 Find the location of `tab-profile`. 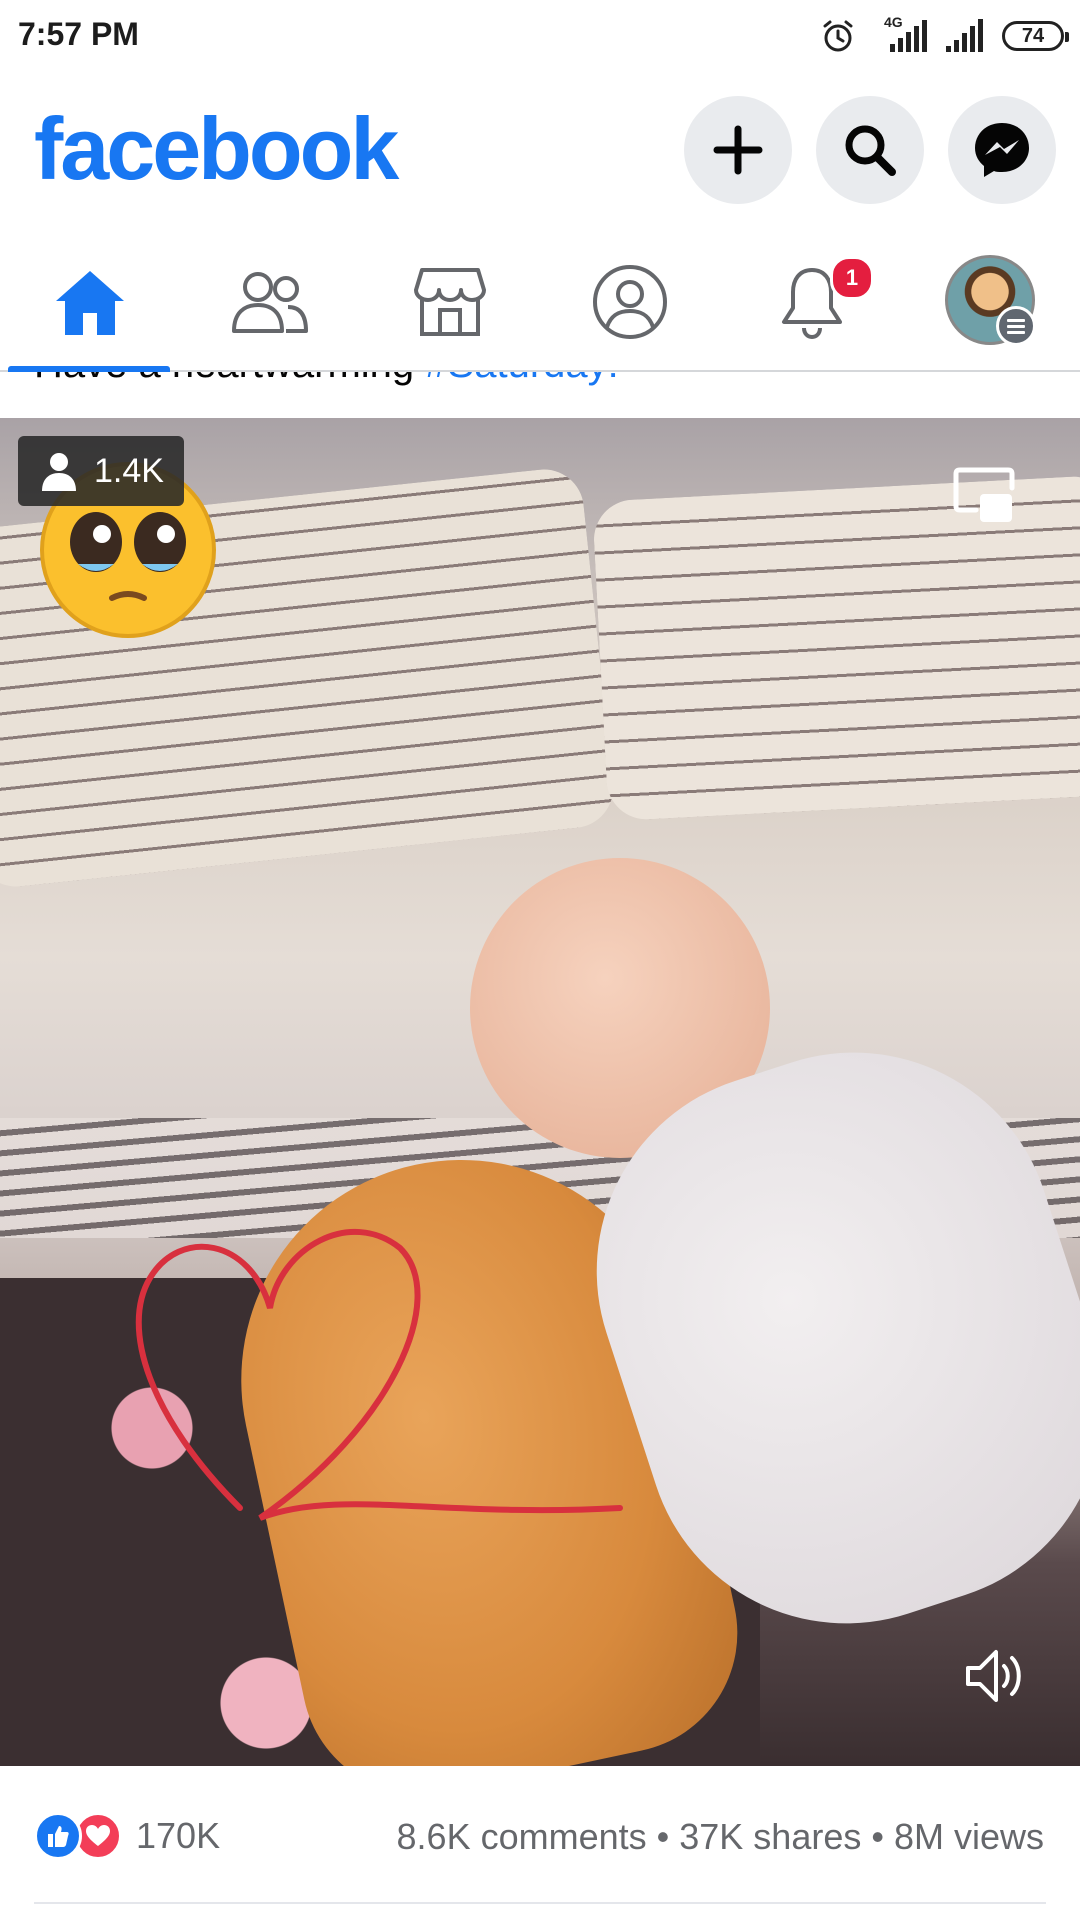

tab-profile is located at coordinates (630, 302).